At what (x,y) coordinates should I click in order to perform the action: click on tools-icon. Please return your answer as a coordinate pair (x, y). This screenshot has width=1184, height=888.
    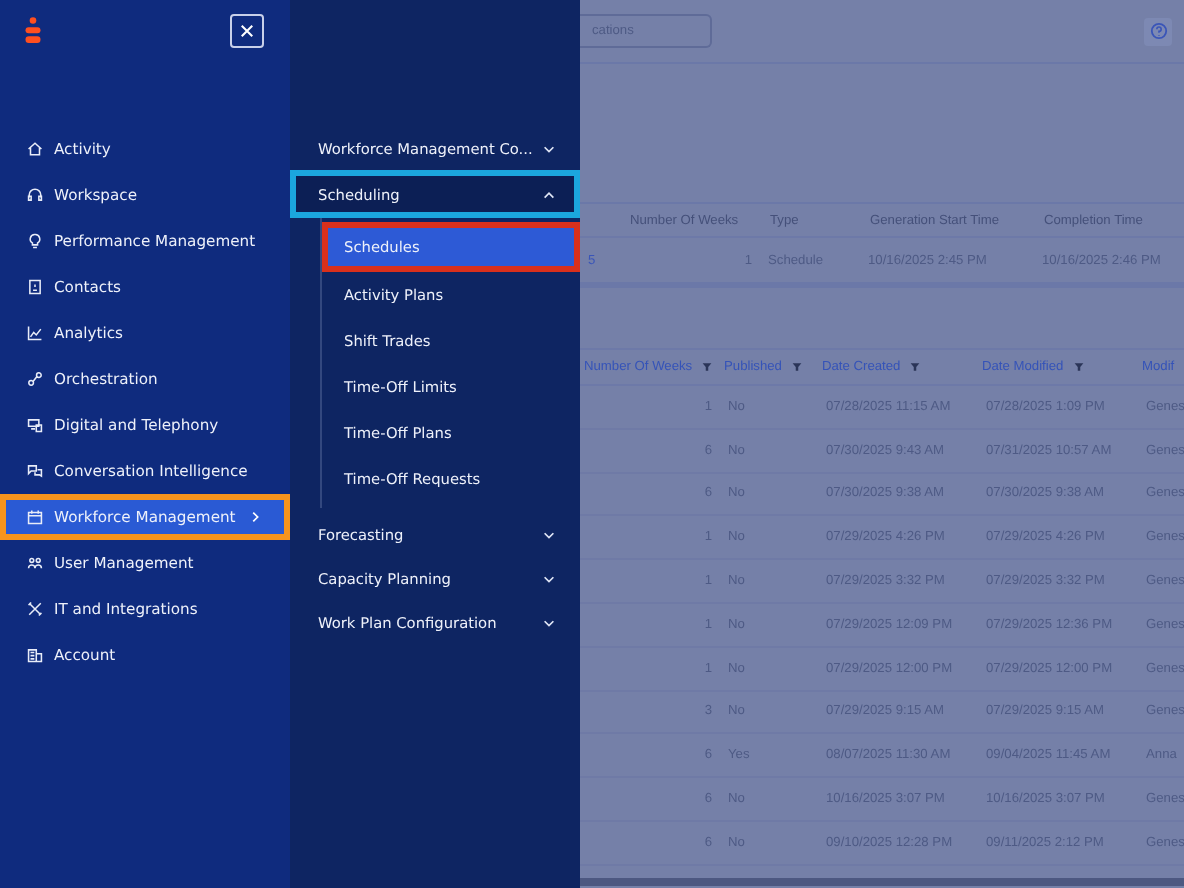
    Looking at the image, I should click on (35, 609).